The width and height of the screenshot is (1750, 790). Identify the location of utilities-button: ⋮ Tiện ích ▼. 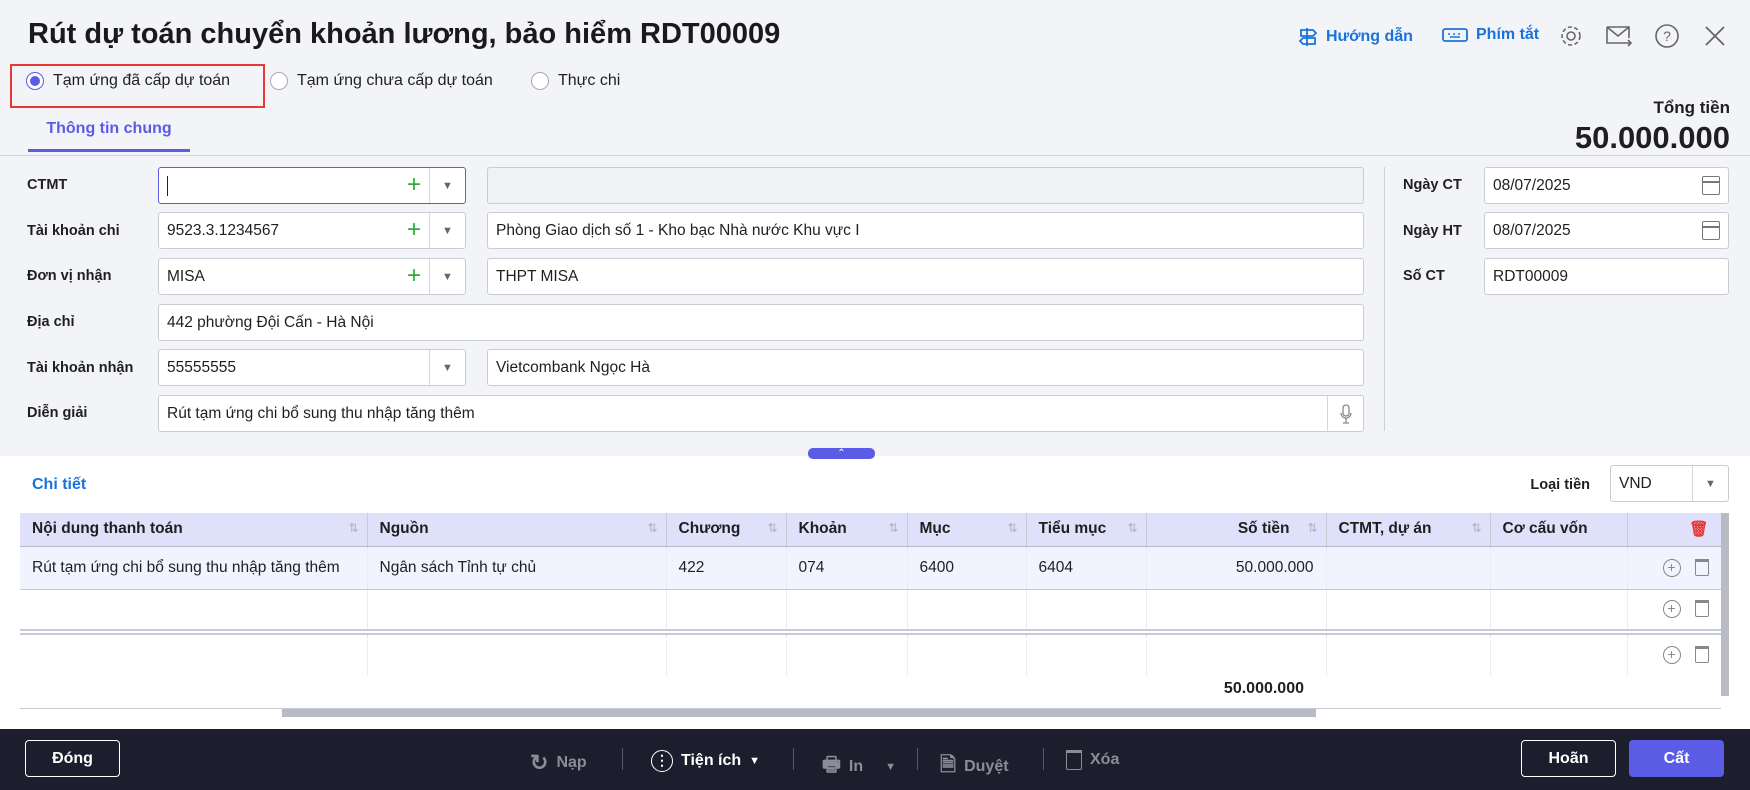
(705, 761).